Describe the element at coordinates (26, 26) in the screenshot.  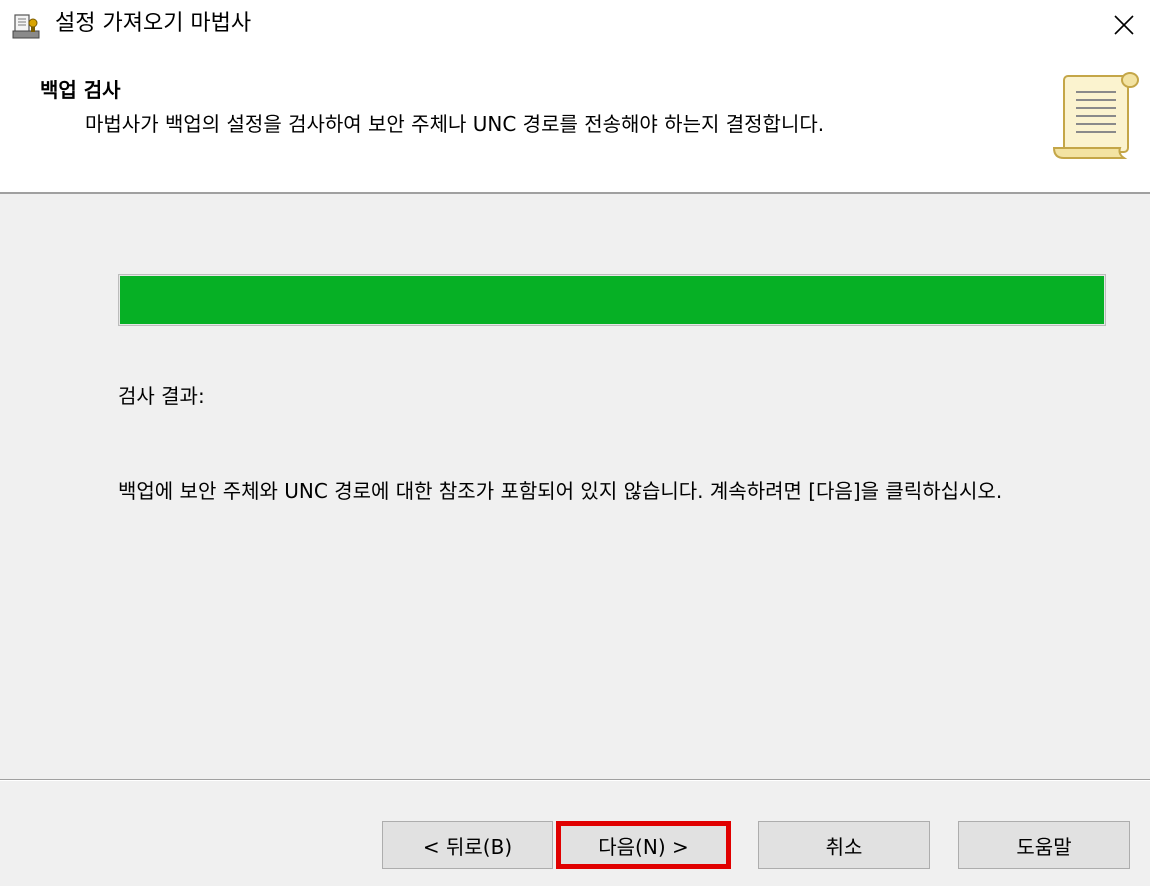
I see `wizard-app-icon` at that location.